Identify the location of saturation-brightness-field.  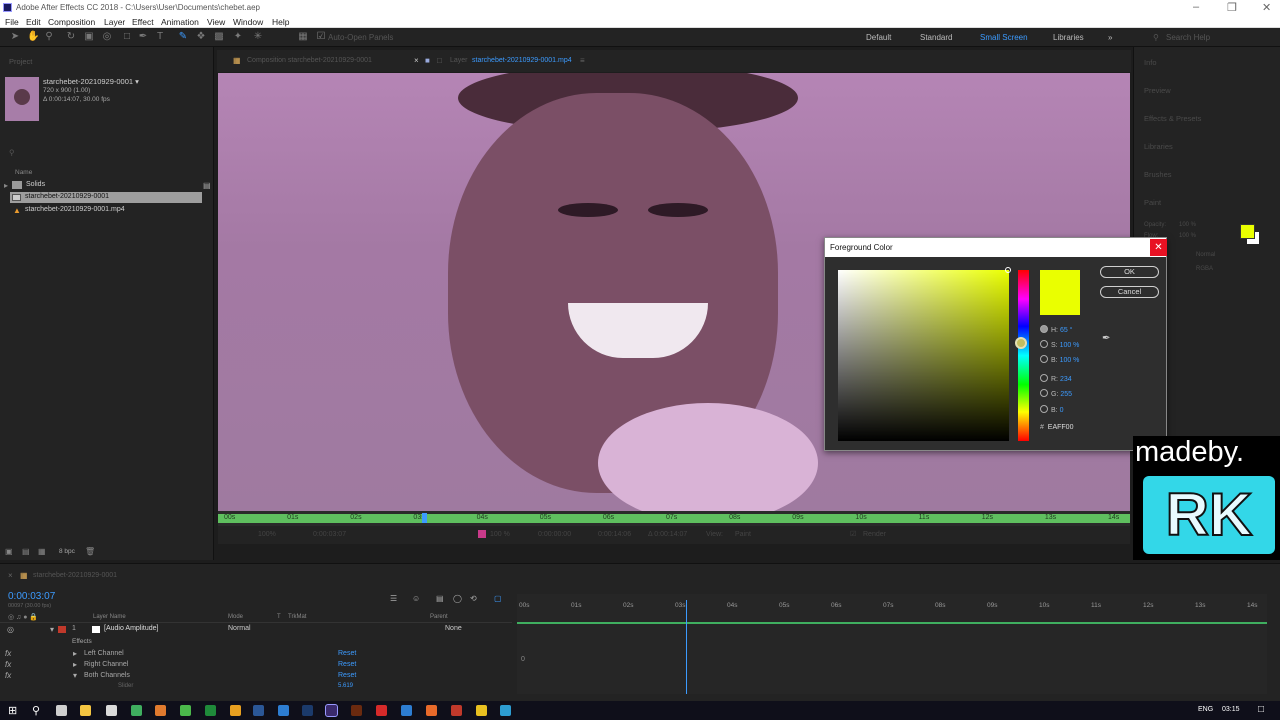
(923, 355).